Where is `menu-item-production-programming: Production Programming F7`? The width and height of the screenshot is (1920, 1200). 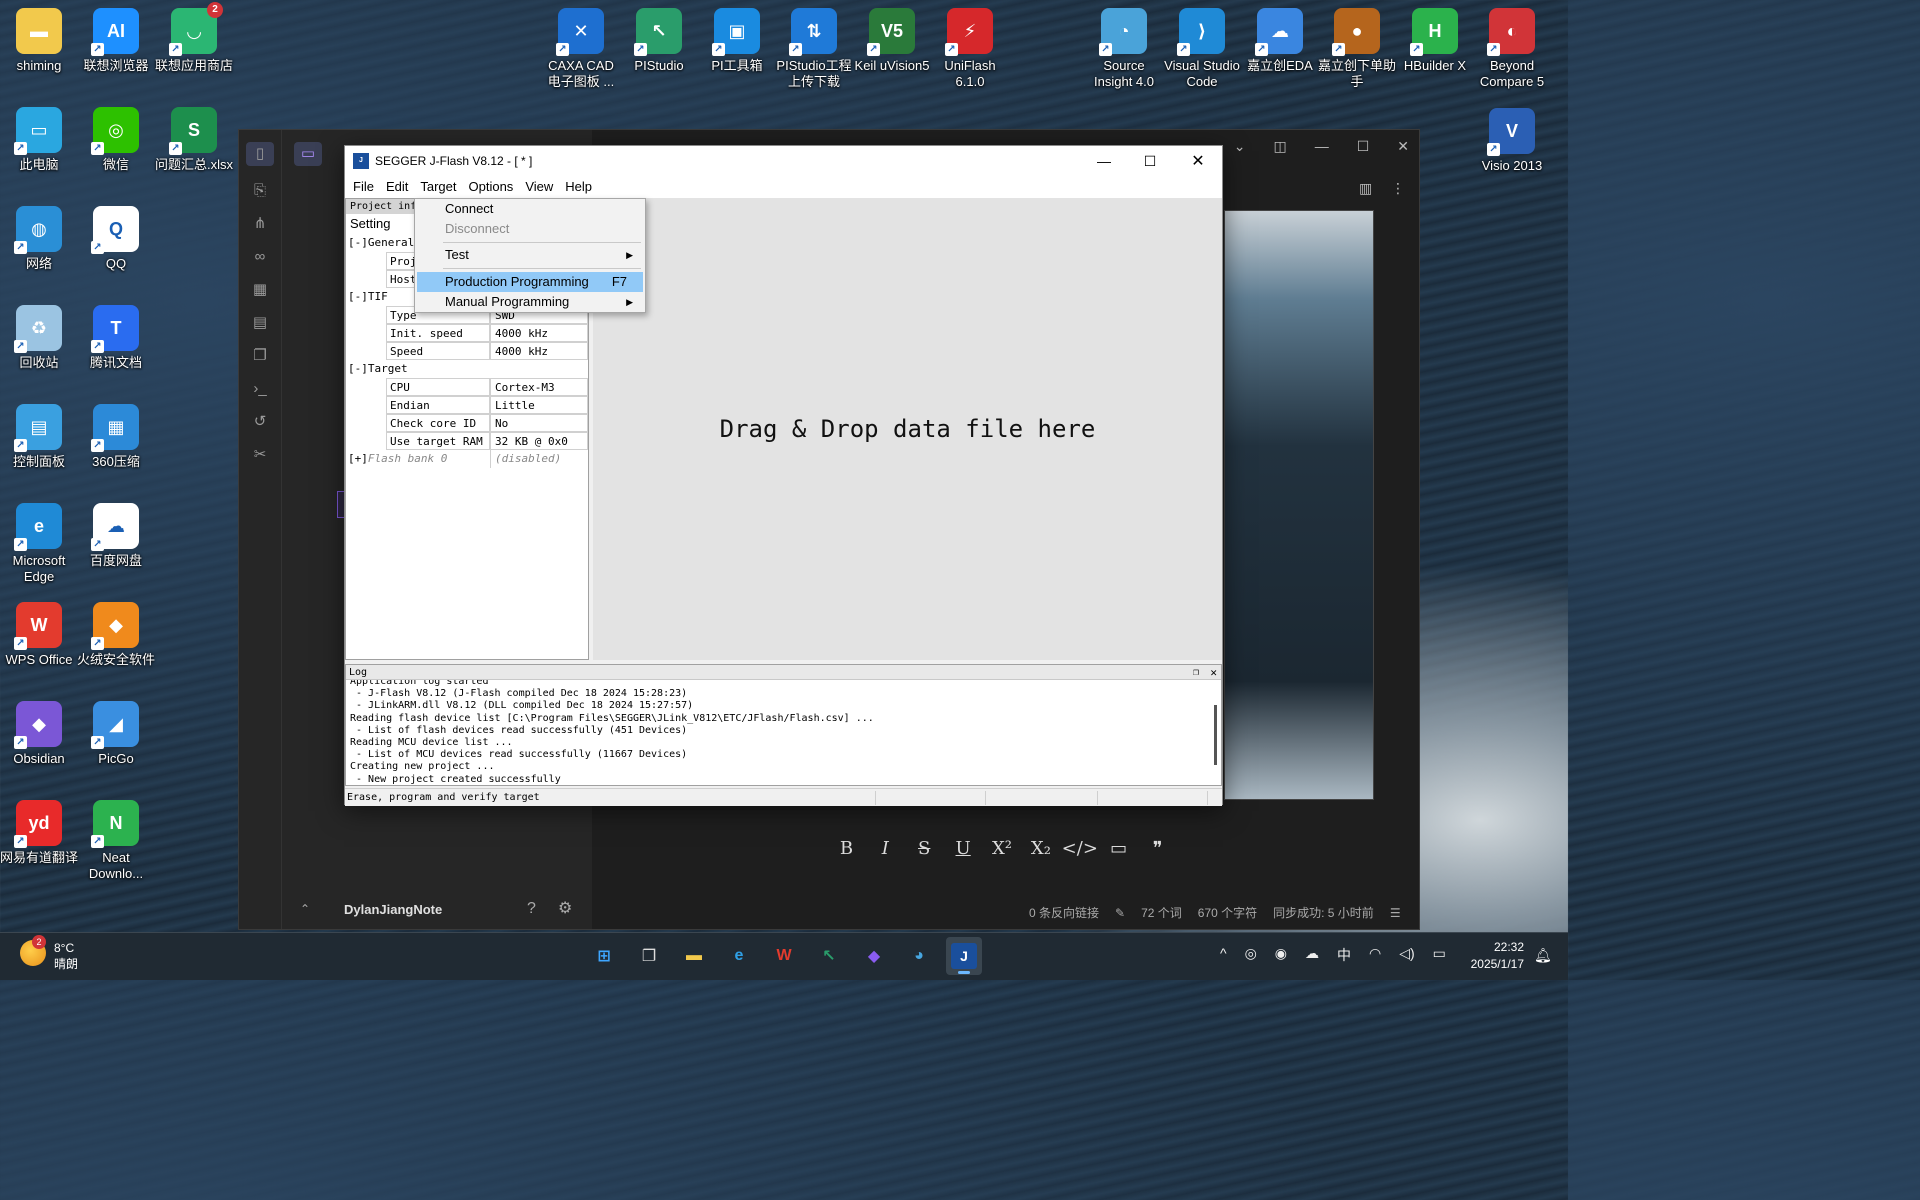
menu-item-production-programming: Production Programming F7 is located at coordinates (530, 282).